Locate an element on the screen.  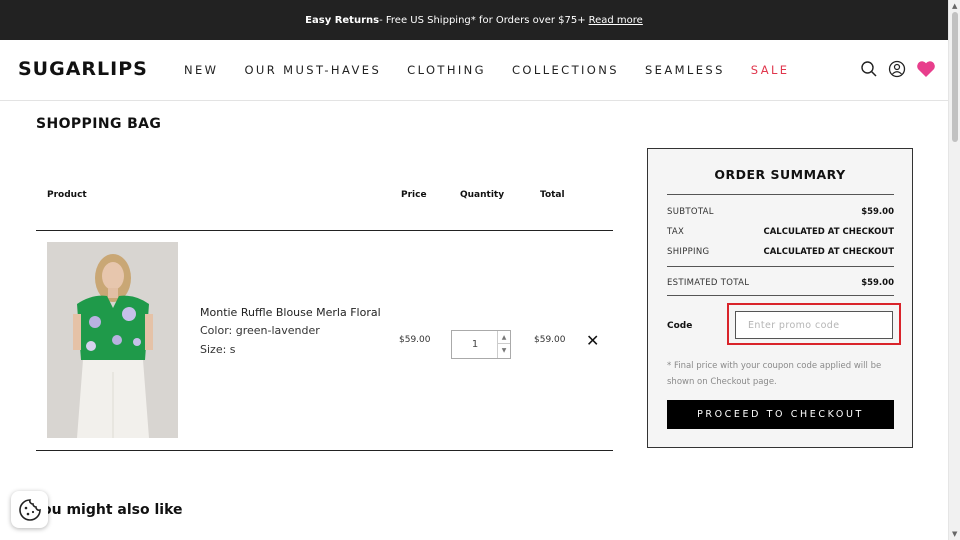
column-quantity: Quantity is located at coordinates (482, 195).